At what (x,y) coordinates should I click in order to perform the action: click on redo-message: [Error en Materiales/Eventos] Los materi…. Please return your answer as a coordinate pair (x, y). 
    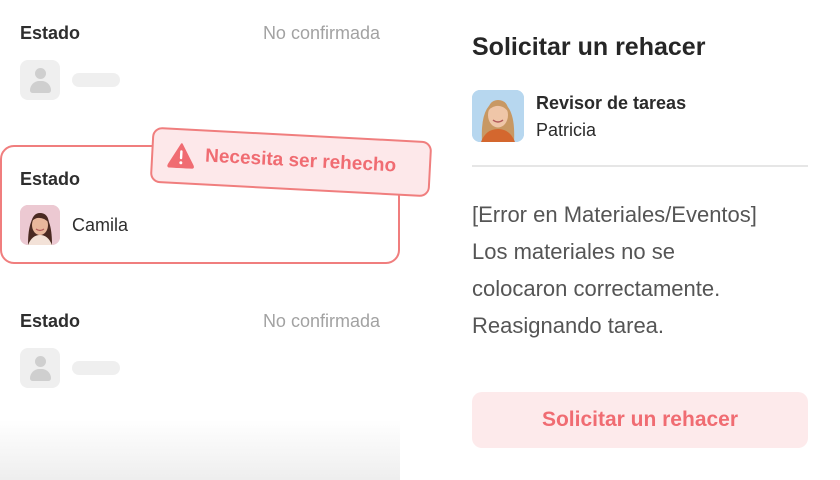
    Looking at the image, I should click on (640, 270).